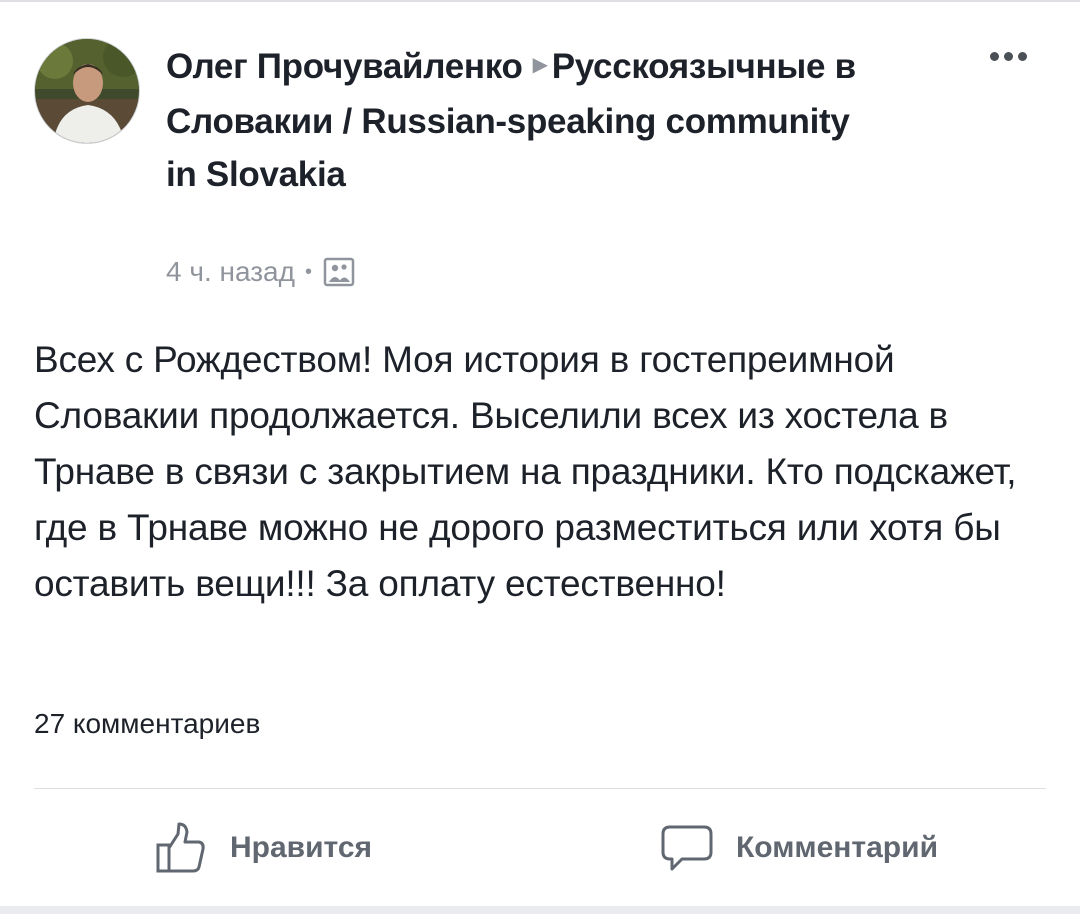 This screenshot has height=914, width=1080. I want to click on bottom-separator, so click(540, 910).